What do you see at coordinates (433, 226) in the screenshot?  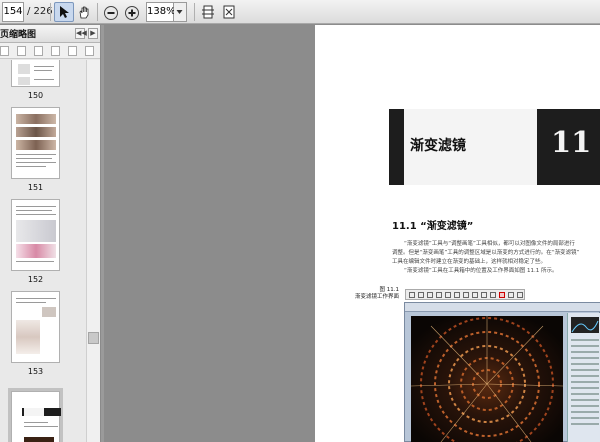 I see `section-heading: 11.1 “渐变滤镜”` at bounding box center [433, 226].